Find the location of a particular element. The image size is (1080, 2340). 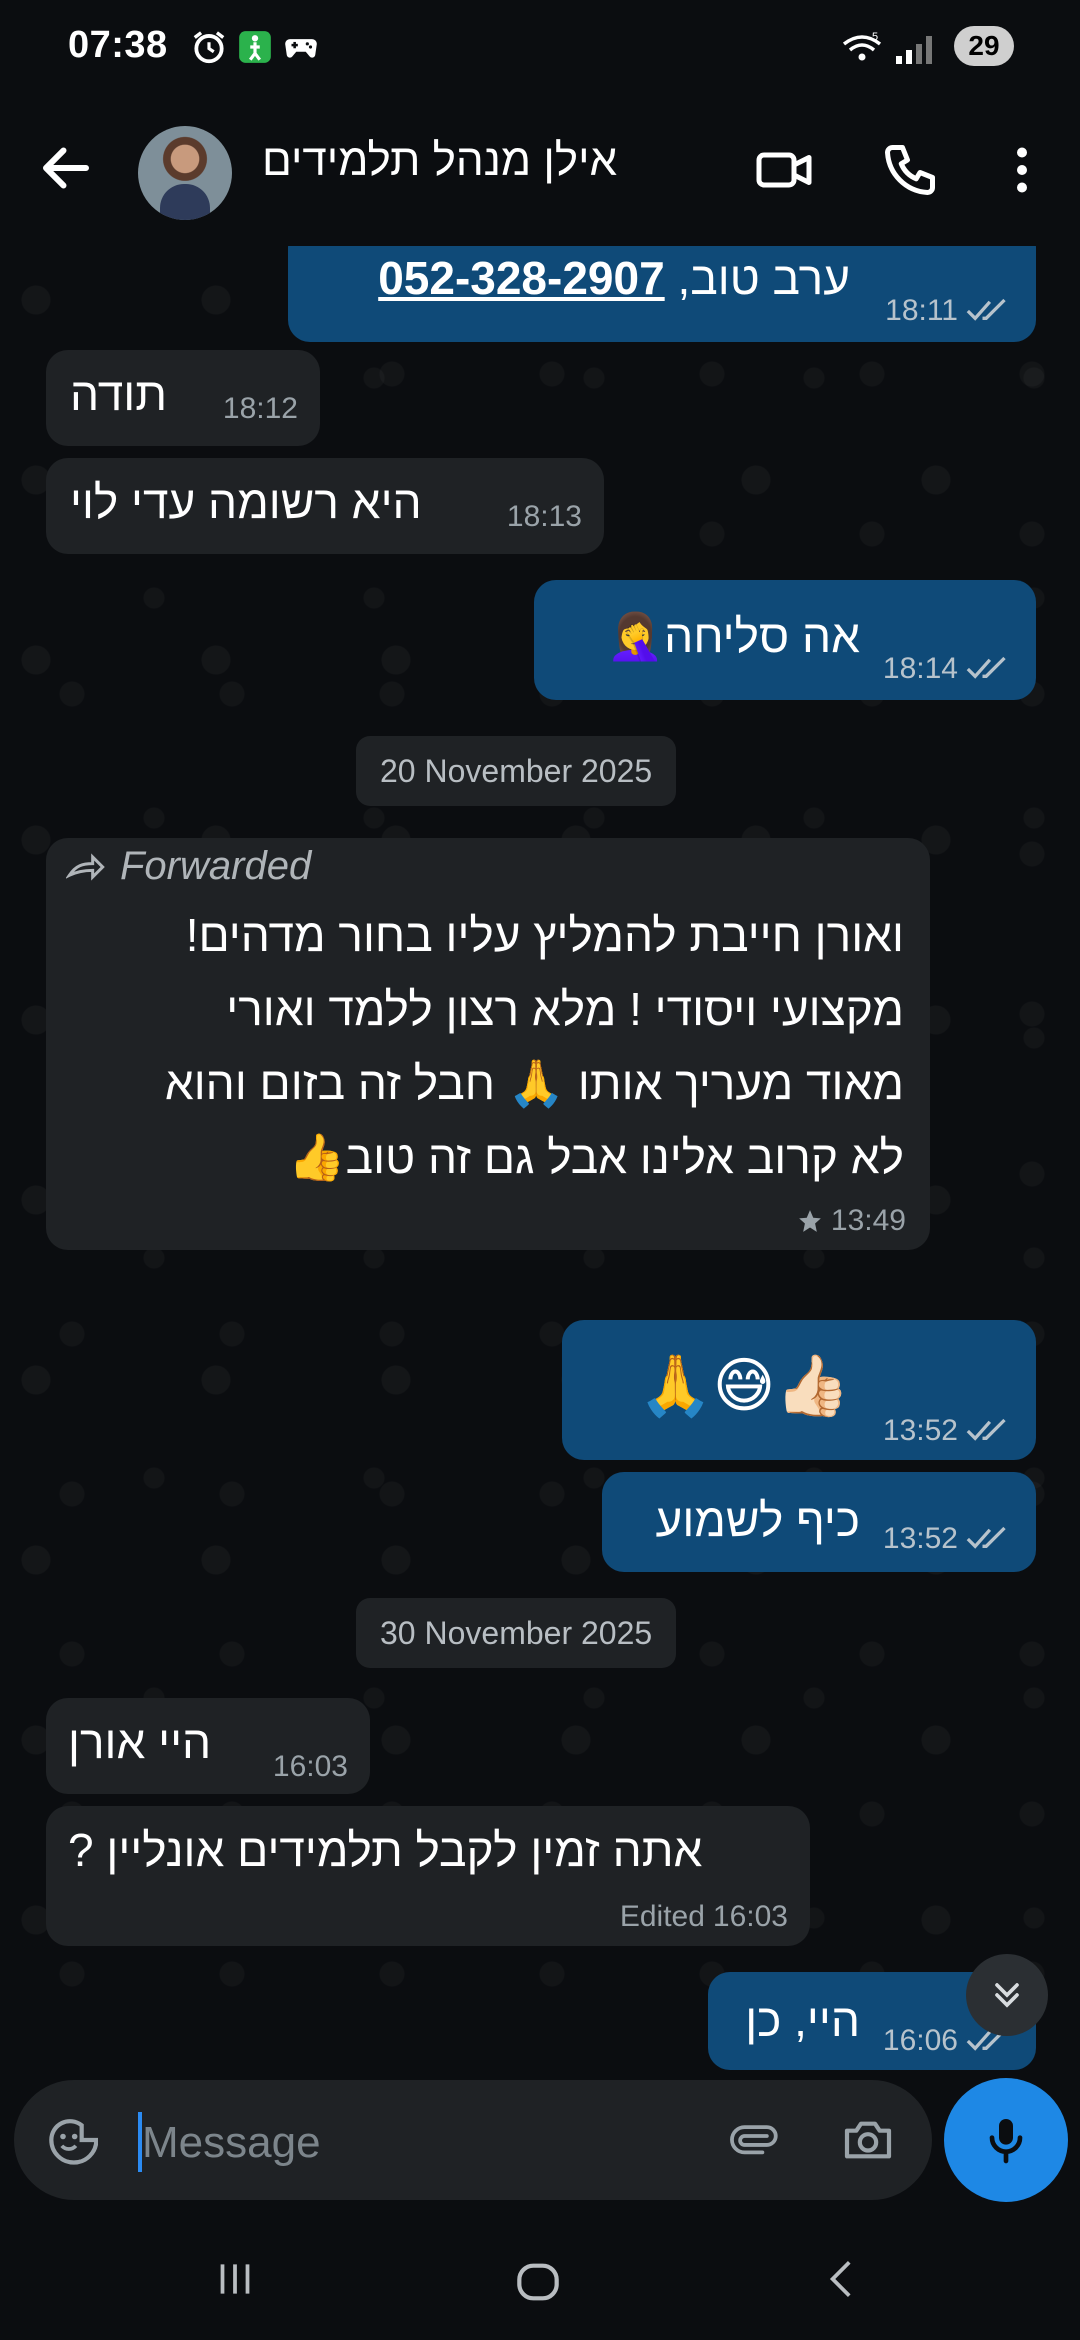

starred-icon is located at coordinates (810, 1221).